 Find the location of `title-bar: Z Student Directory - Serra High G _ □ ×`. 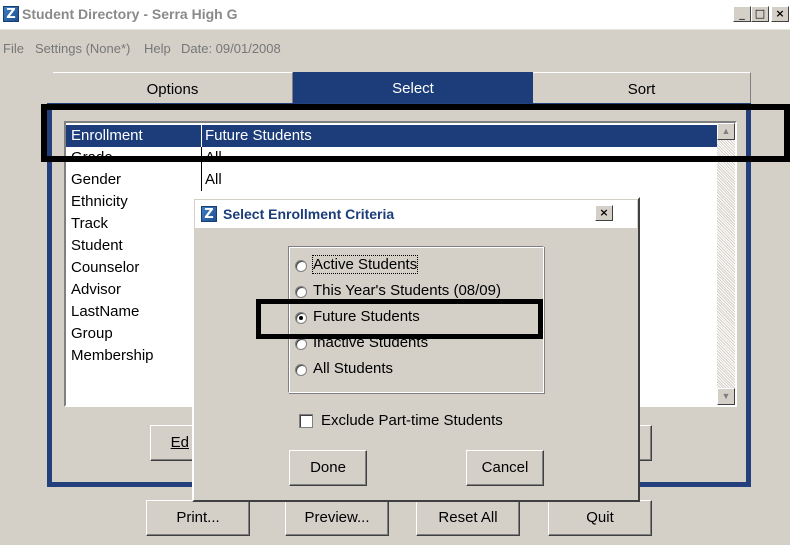

title-bar: Z Student Directory - Serra High G _ □ × is located at coordinates (395, 15).